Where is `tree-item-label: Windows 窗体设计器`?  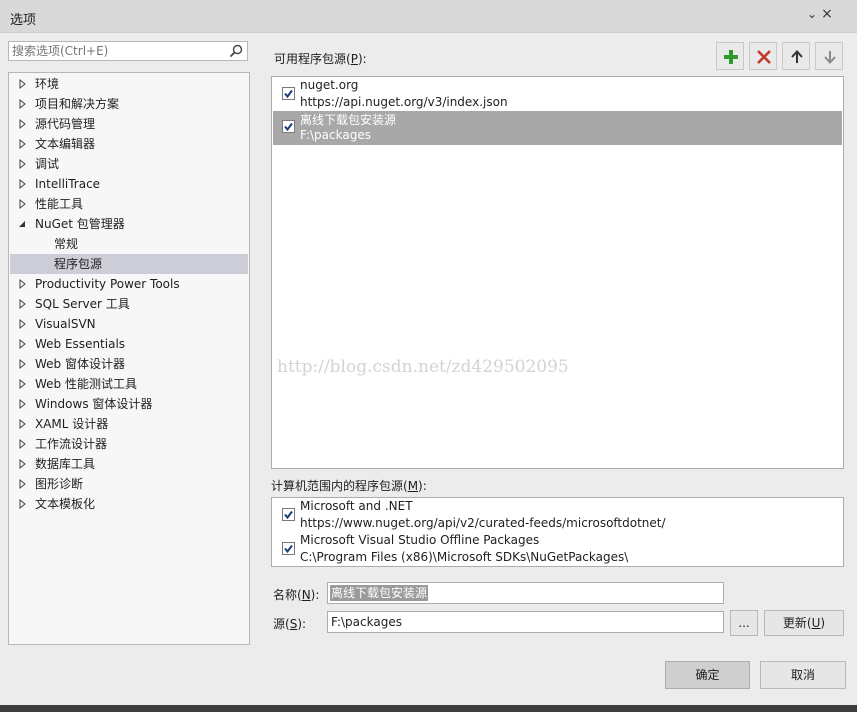
tree-item-label: Windows 窗体设计器 is located at coordinates (94, 404).